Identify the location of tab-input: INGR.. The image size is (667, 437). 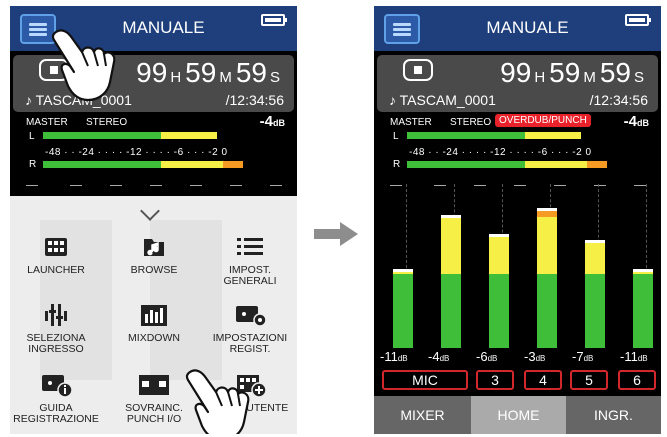
(613, 415).